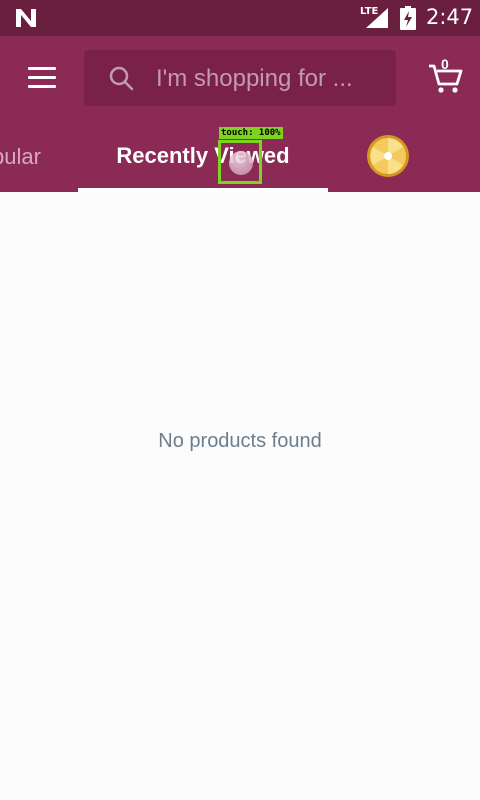  I want to click on cart-count: 0, so click(445, 64).